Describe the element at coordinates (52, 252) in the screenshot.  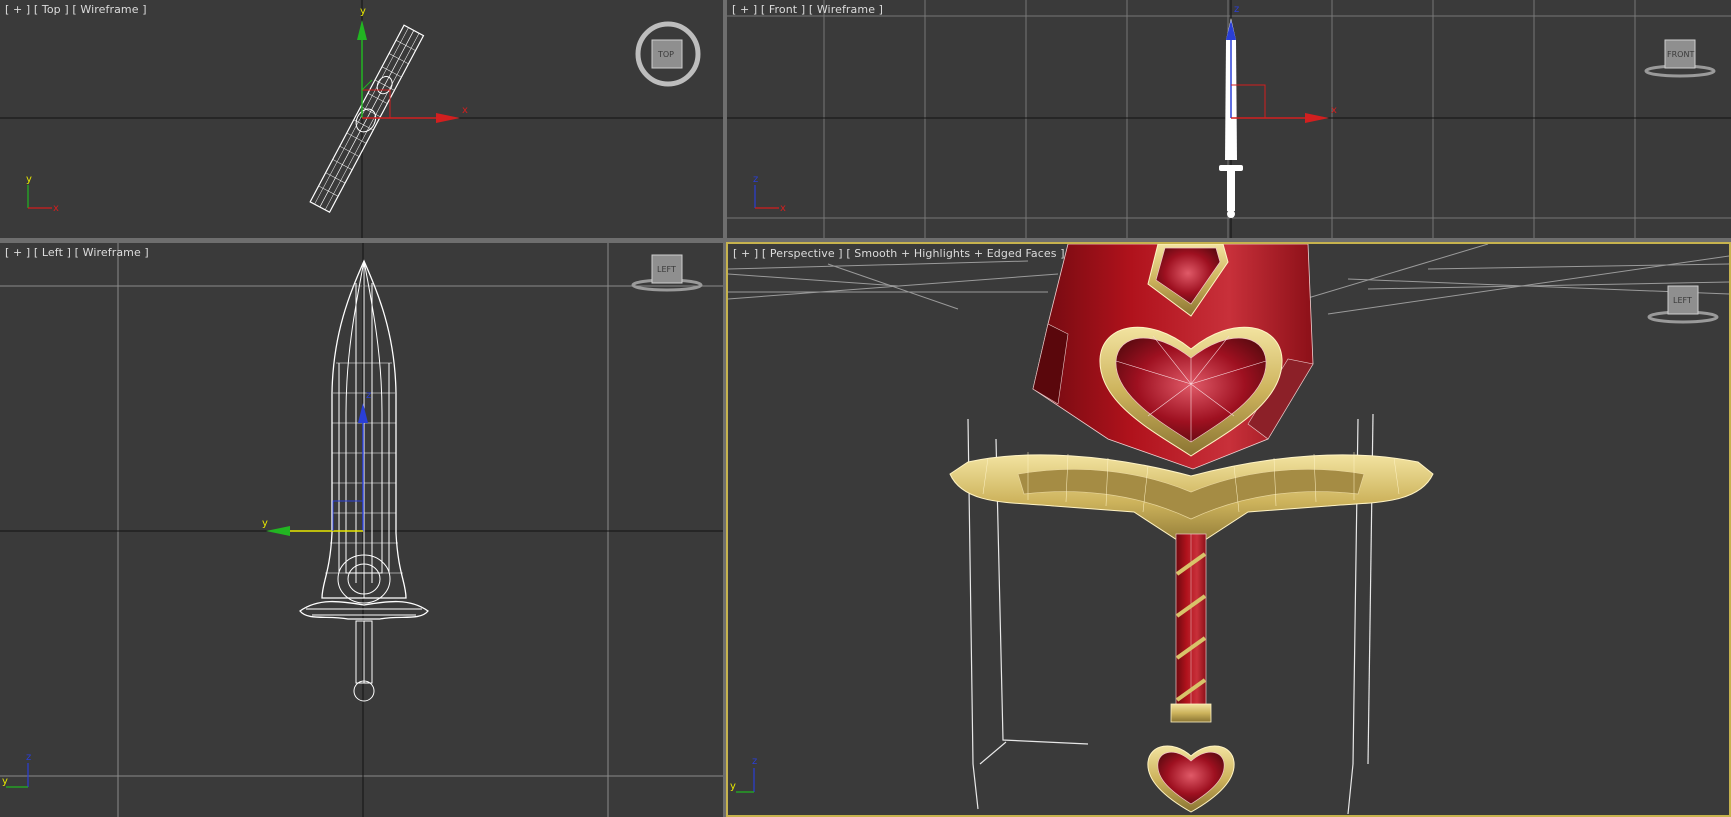
I see `view-name-button: [ Left ]` at that location.